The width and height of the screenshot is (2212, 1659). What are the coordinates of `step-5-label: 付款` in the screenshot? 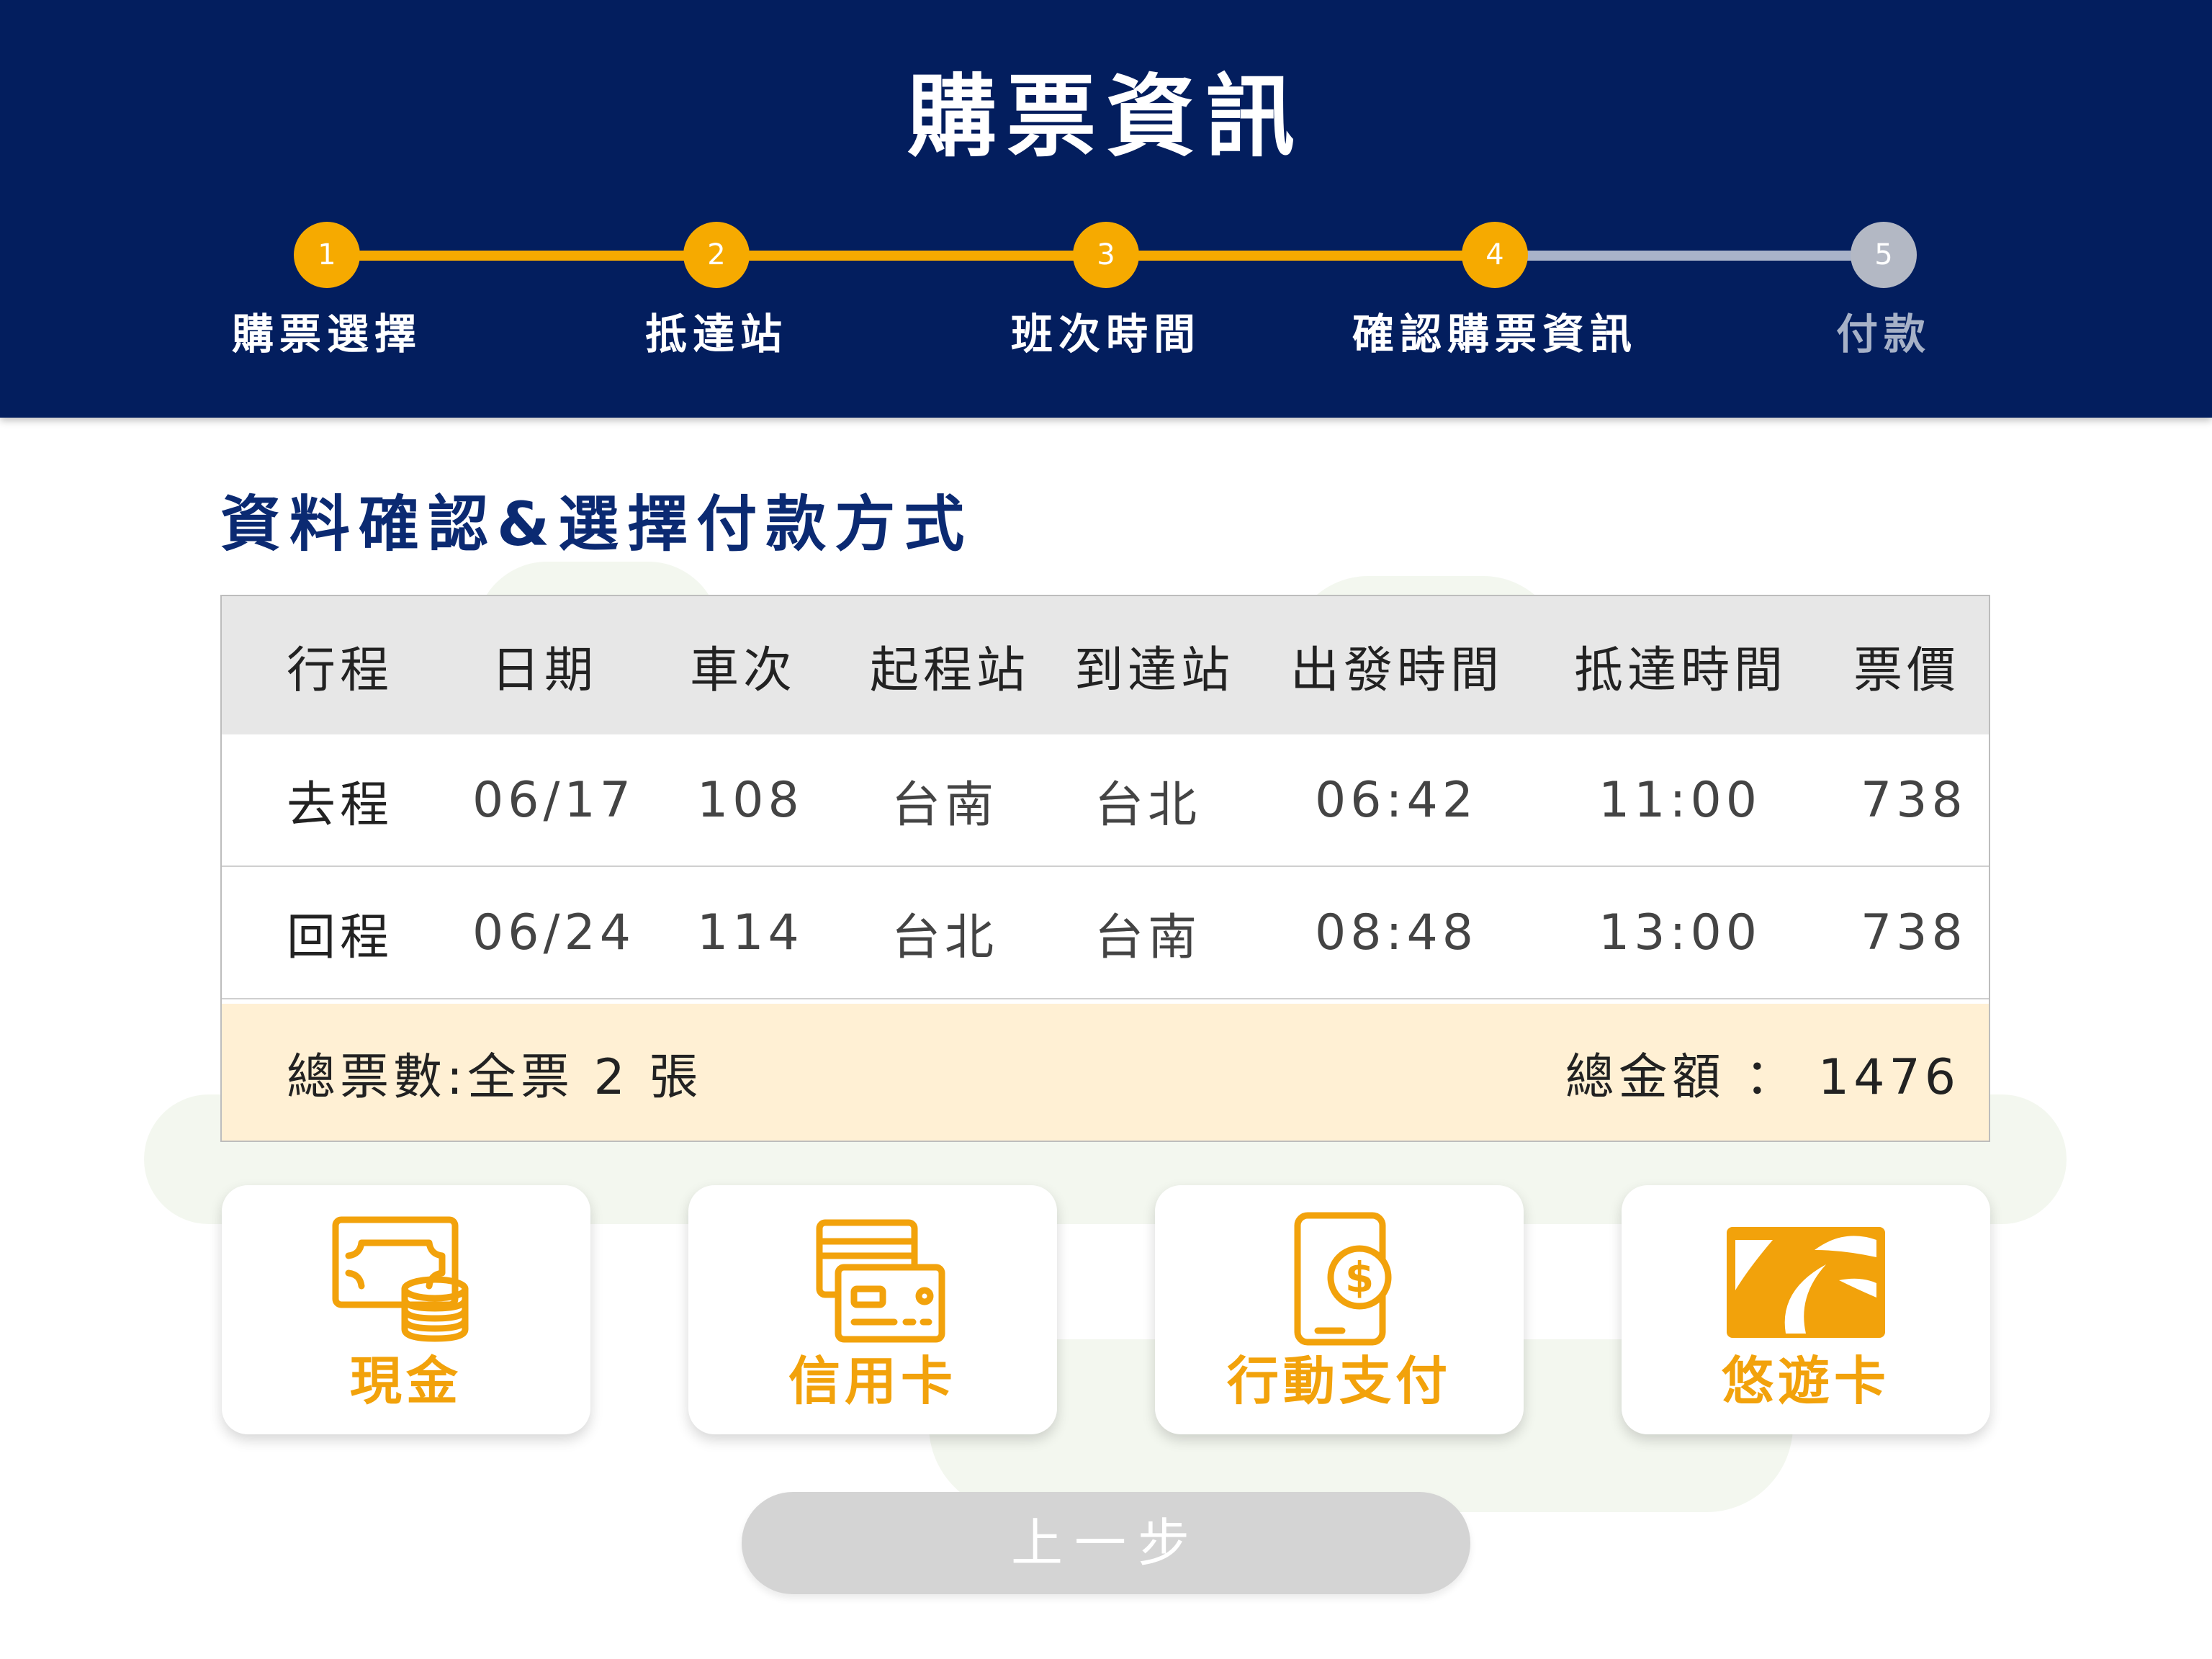 It's located at (1883, 335).